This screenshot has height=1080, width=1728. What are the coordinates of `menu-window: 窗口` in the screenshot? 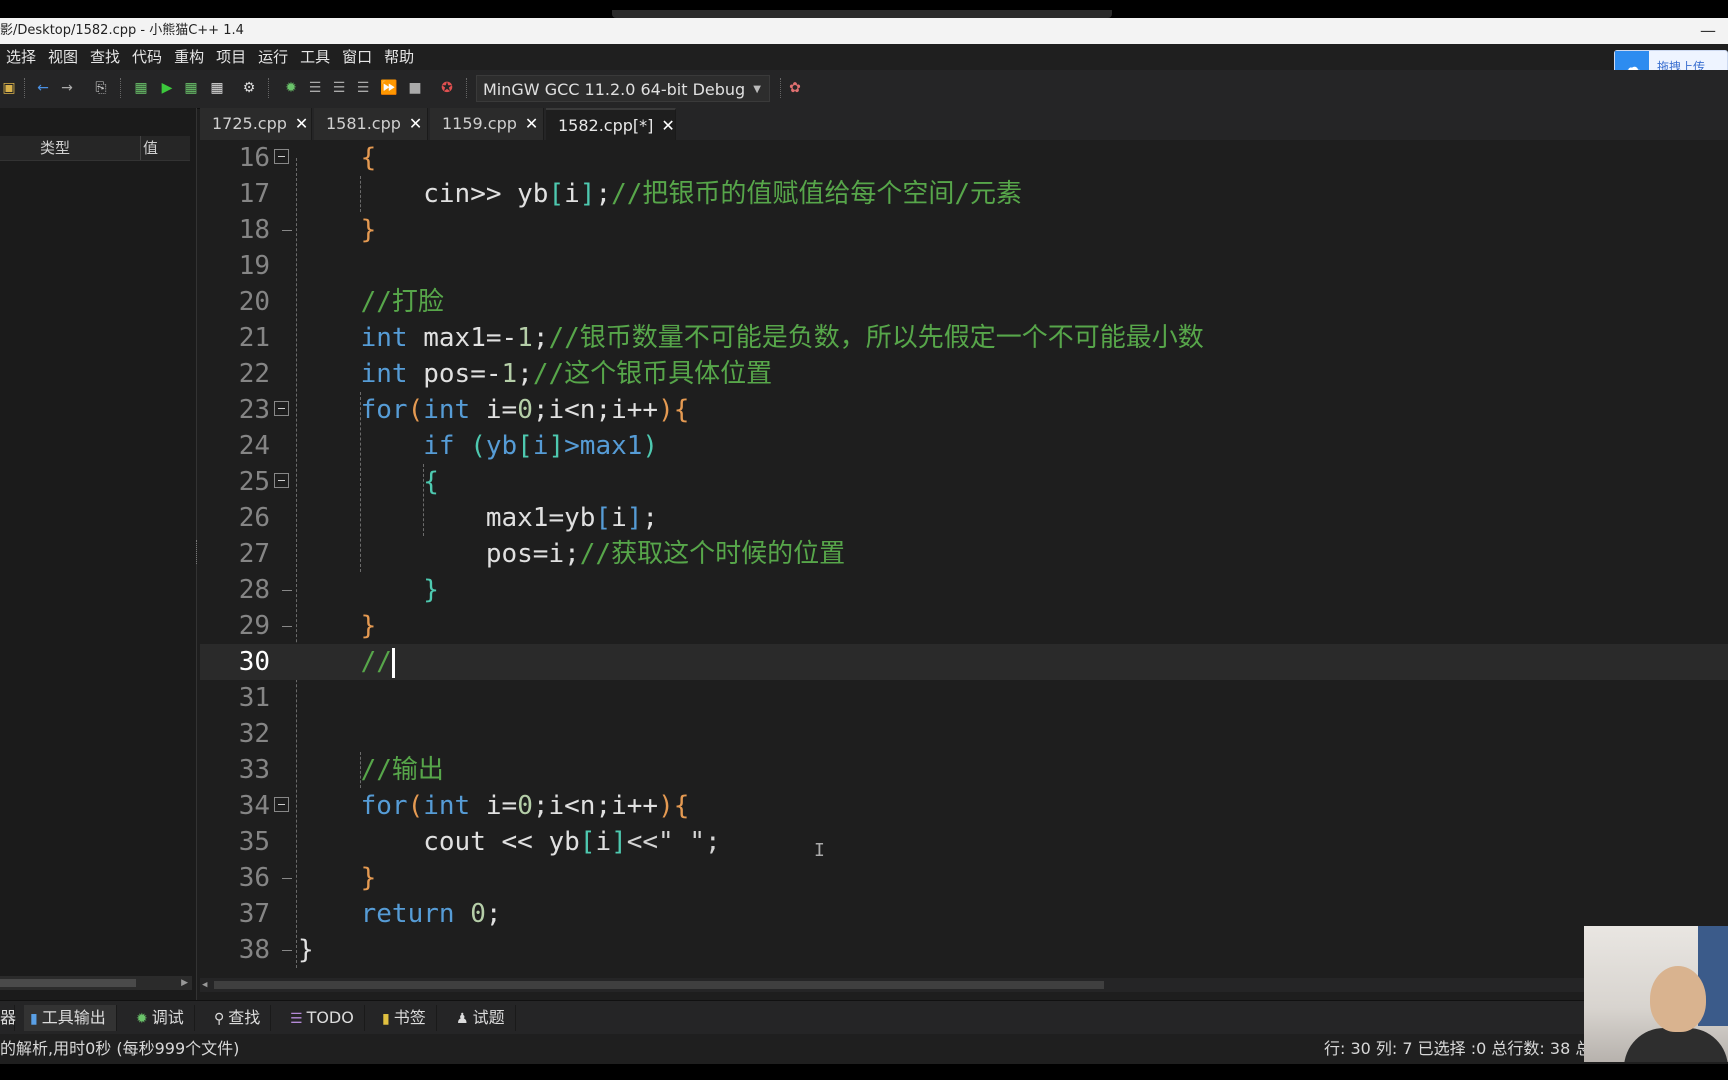 It's located at (357, 57).